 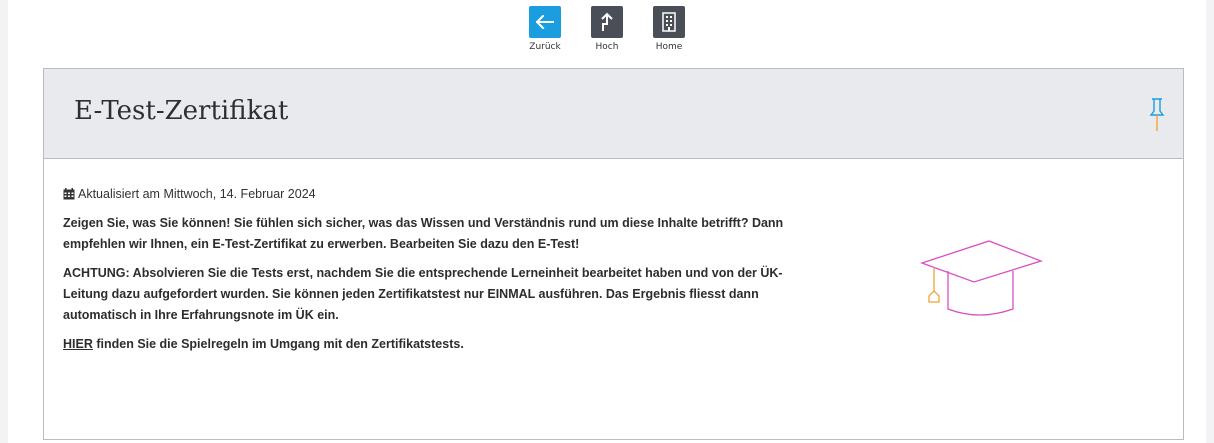 What do you see at coordinates (181, 111) in the screenshot?
I see `page-title: E-Test-Zertifikat` at bounding box center [181, 111].